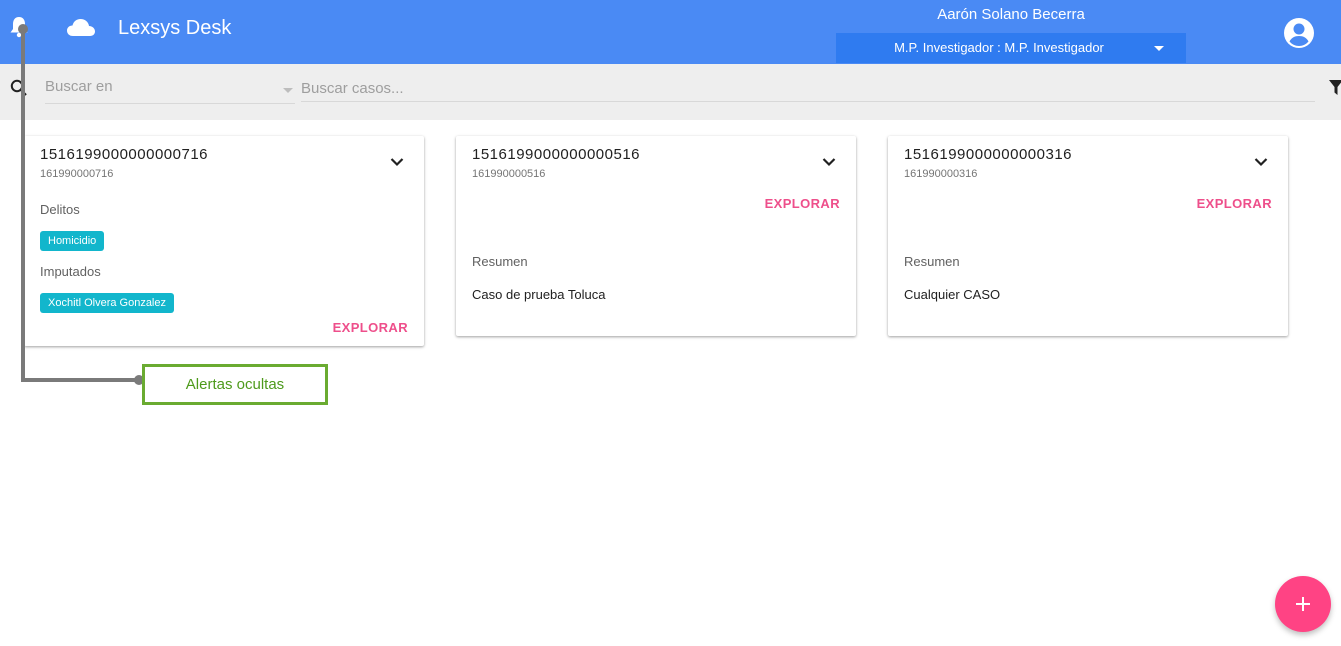 Image resolution: width=1341 pixels, height=646 pixels. Describe the element at coordinates (509, 174) in the screenshot. I see `case-subnumber: 161990000516` at that location.